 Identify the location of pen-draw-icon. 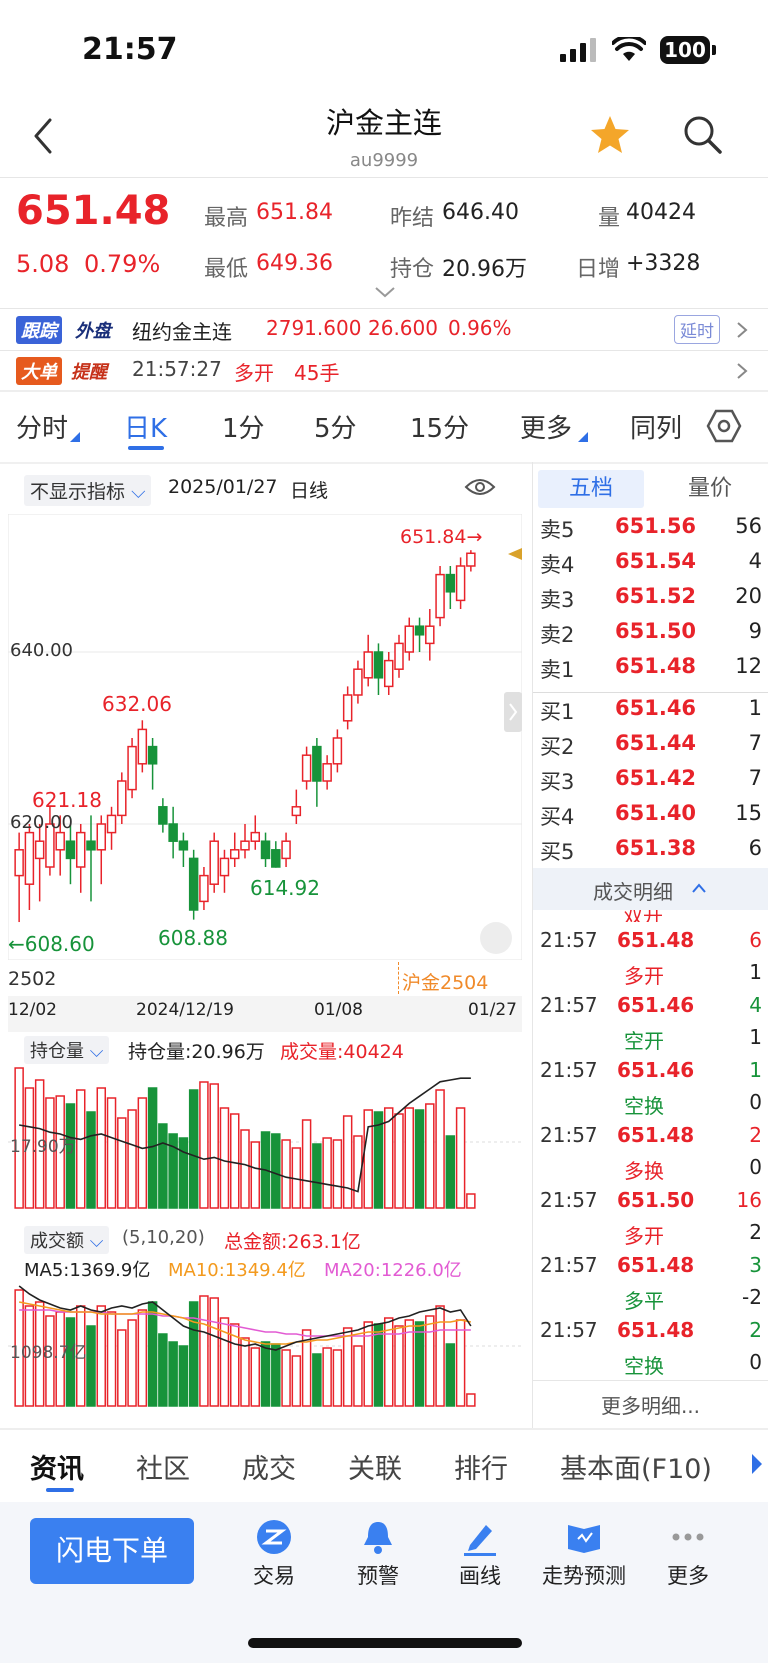
(480, 1539).